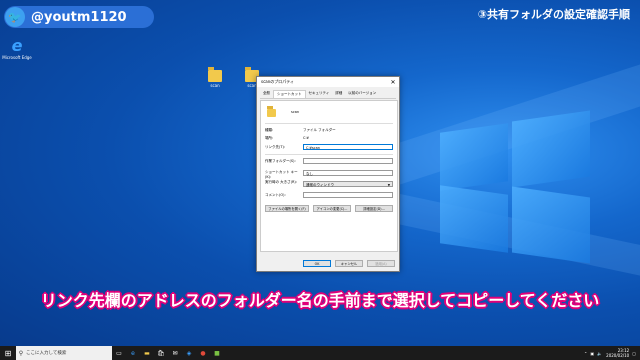  What do you see at coordinates (281, 182) in the screenshot?
I see `run-size-label: 実行時の 大きさ(R):` at bounding box center [281, 182].